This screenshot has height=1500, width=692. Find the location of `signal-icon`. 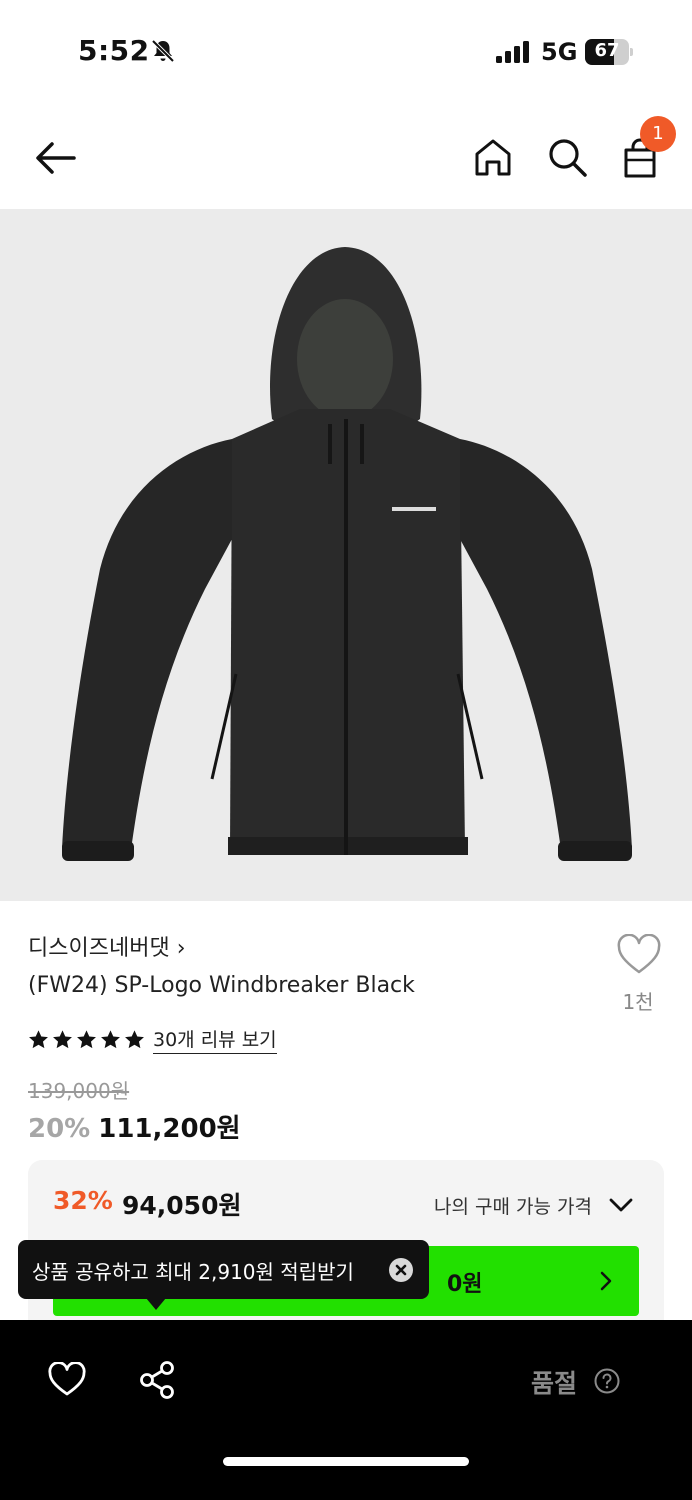

signal-icon is located at coordinates (512, 52).